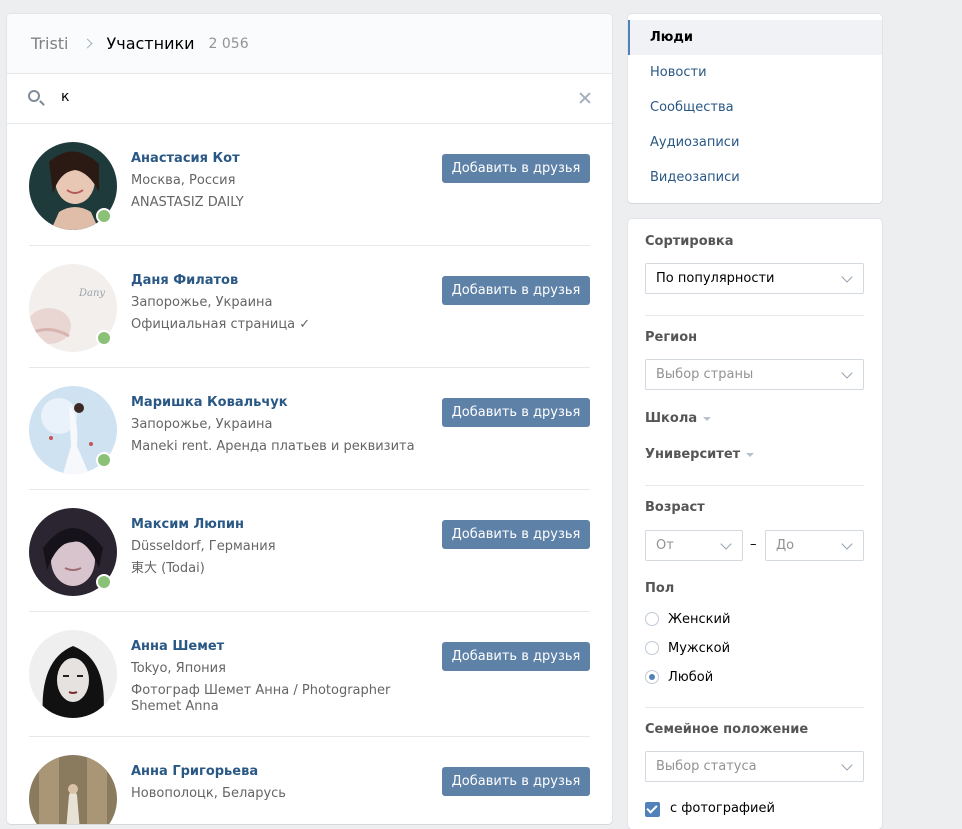 Image resolution: width=962 pixels, height=829 pixels. Describe the element at coordinates (203, 546) in the screenshot. I see `person-location: Düsseldorf, Германия` at that location.